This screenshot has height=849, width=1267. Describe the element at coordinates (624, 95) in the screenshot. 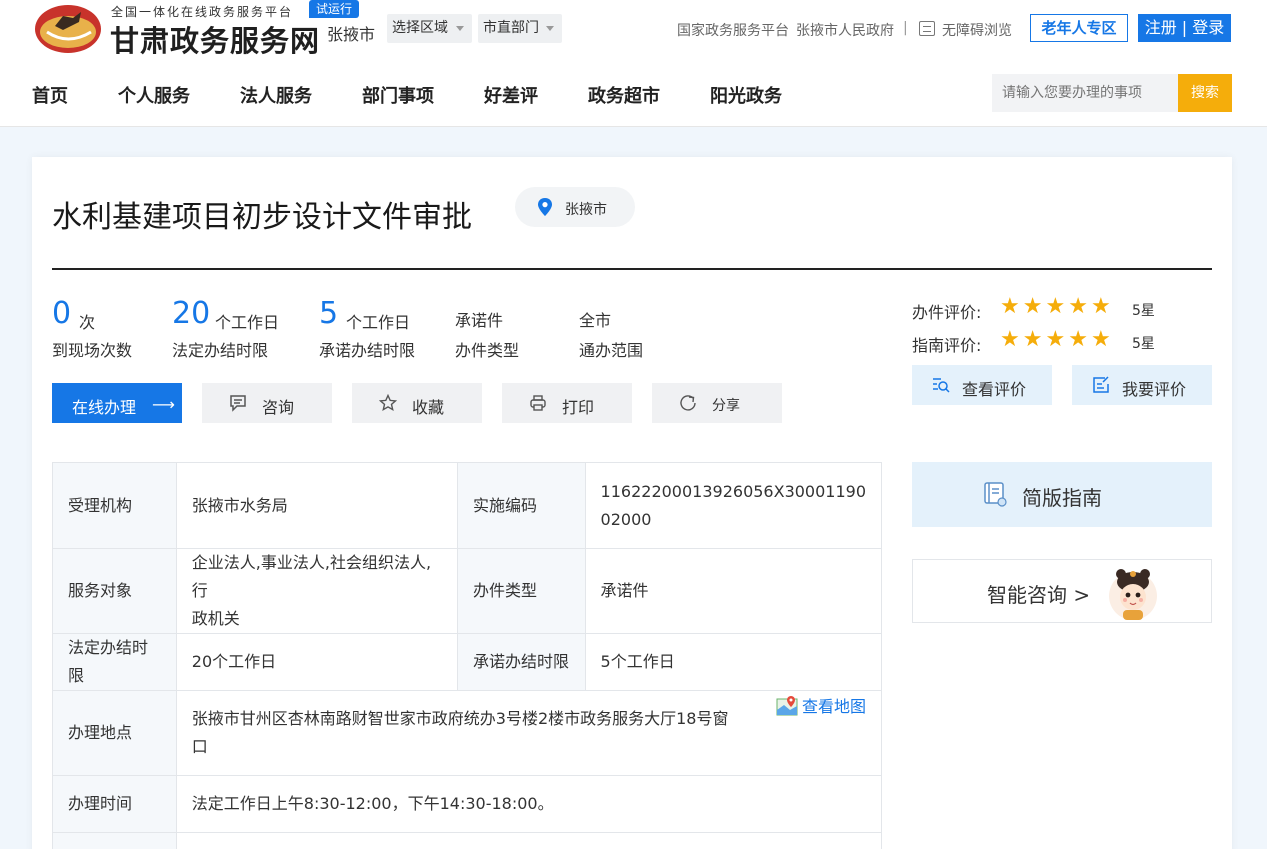

I see `nav-gov-market: 政务超市` at that location.